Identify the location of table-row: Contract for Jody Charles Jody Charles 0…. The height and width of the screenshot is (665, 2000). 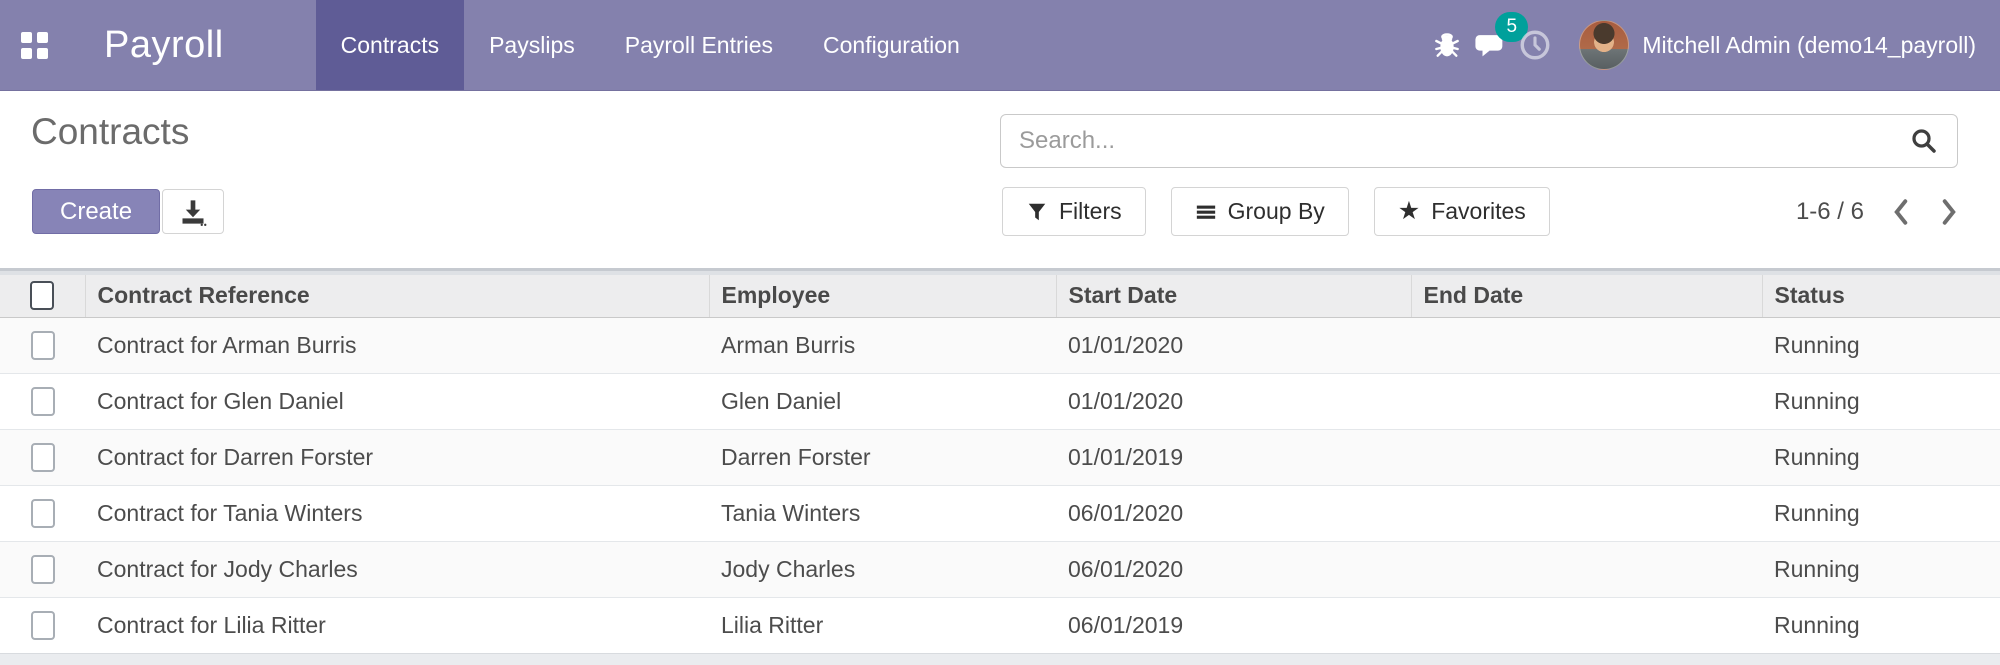
(1000, 568).